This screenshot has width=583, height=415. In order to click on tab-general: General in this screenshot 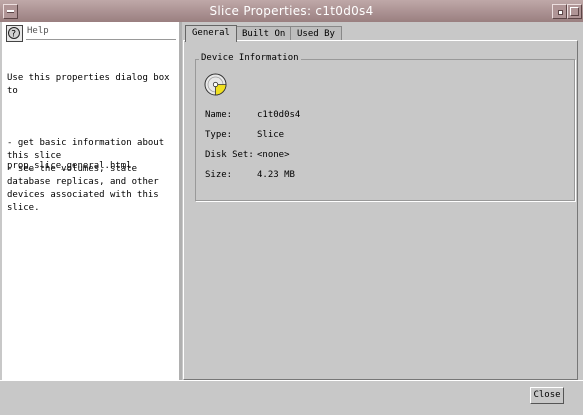, I will do `click(211, 33)`.